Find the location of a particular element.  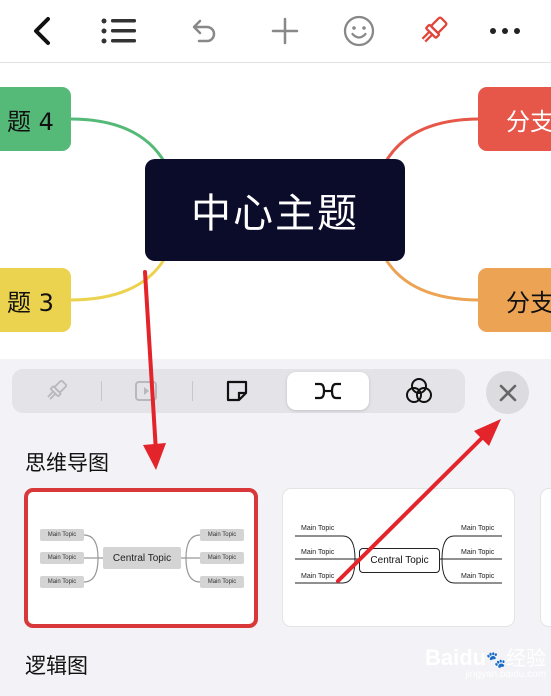

tab-sticker is located at coordinates (237, 391).